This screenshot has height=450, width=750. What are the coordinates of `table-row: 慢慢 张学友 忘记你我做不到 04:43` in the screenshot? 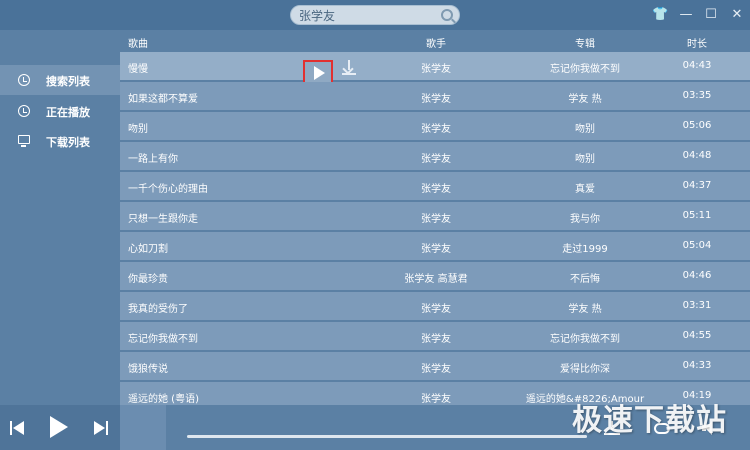 It's located at (435, 69).